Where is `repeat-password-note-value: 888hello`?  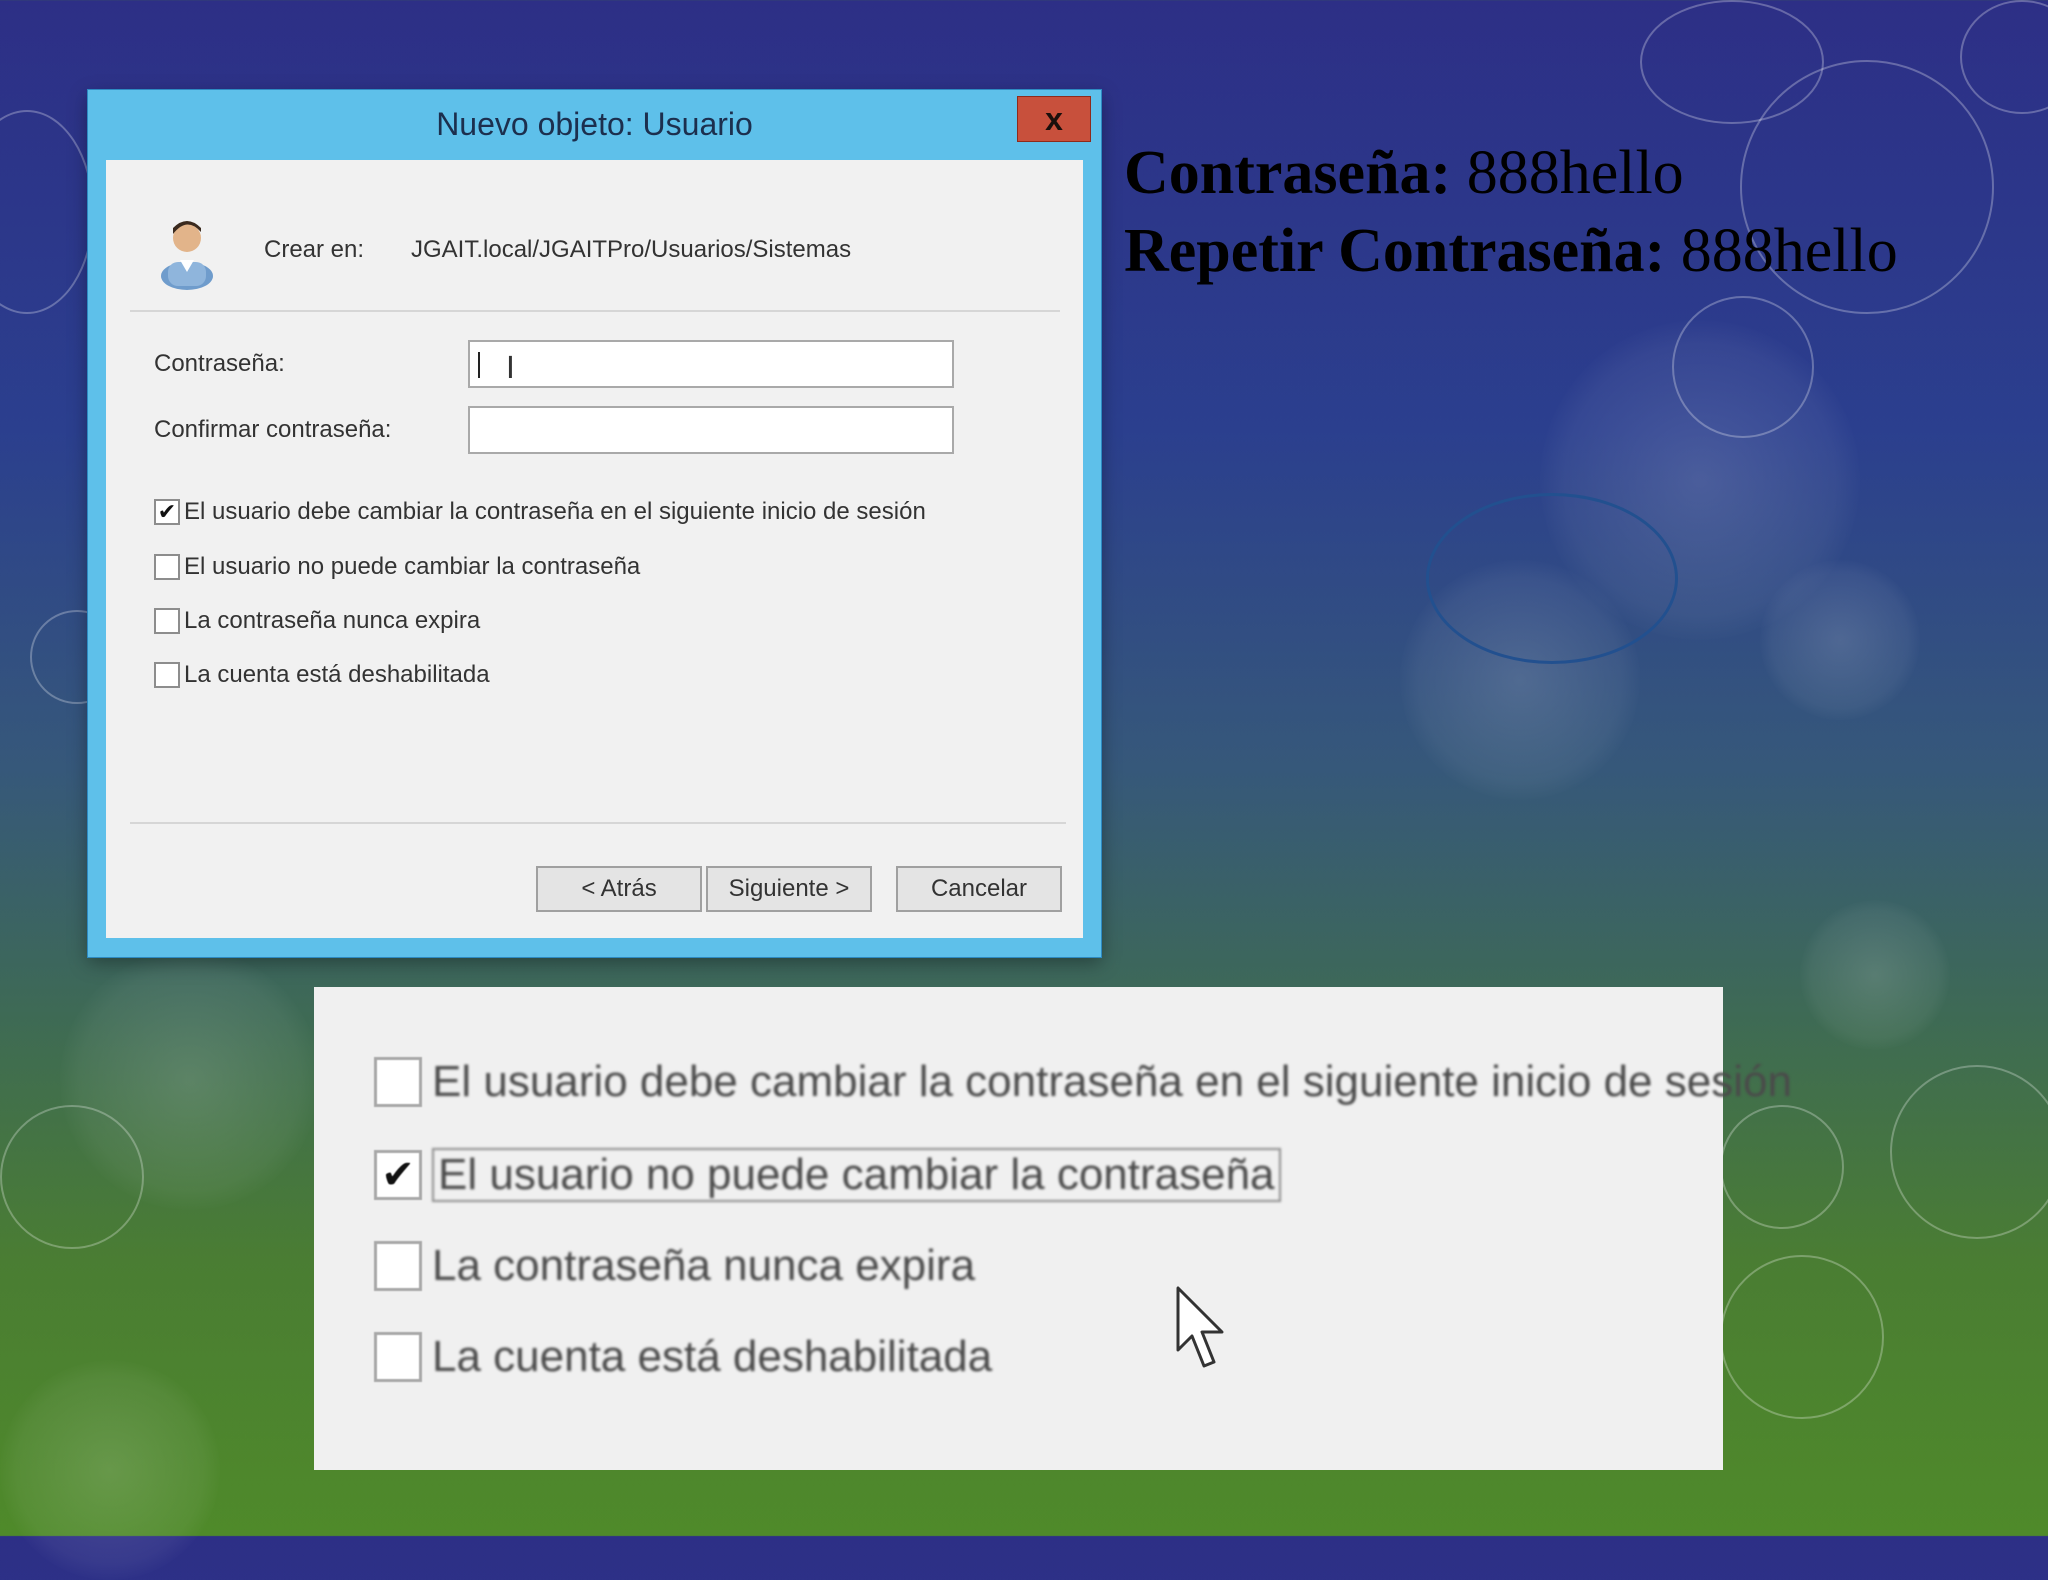
repeat-password-note-value: 888hello is located at coordinates (1789, 251).